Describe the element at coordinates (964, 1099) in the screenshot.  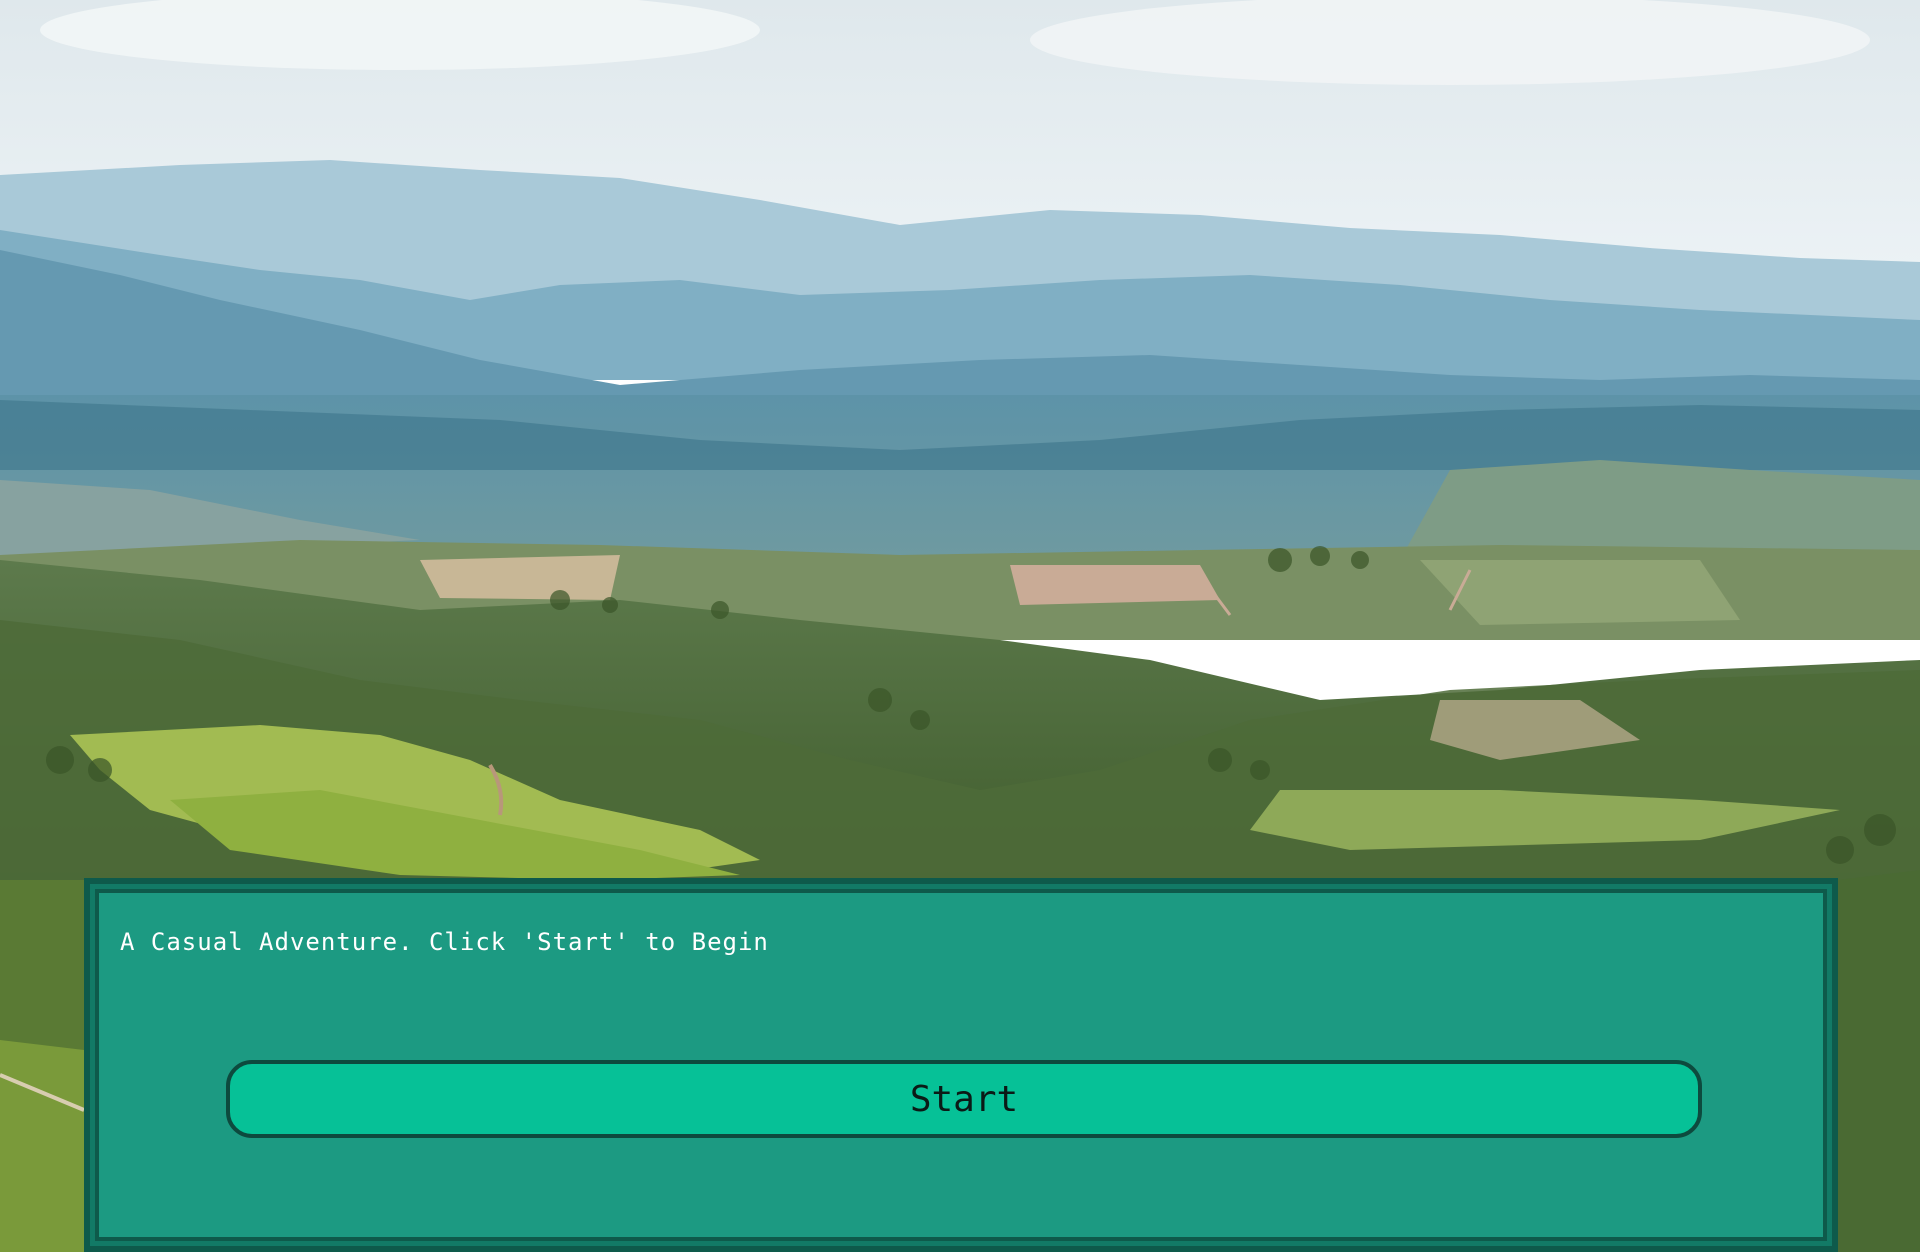
I see `start-button: Start` at that location.